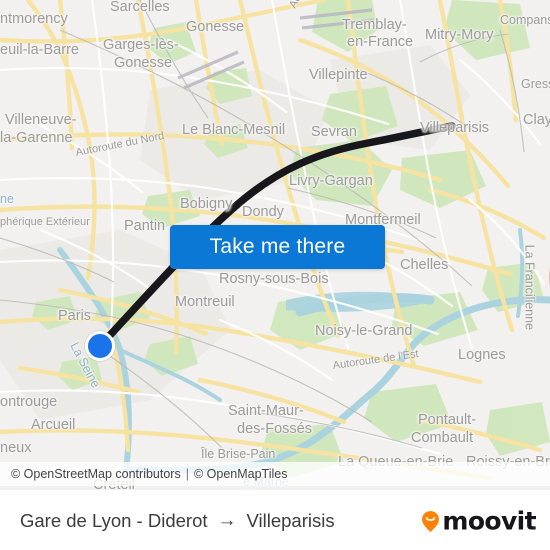  Describe the element at coordinates (227, 520) in the screenshot. I see `arrow-right-icon: →` at that location.